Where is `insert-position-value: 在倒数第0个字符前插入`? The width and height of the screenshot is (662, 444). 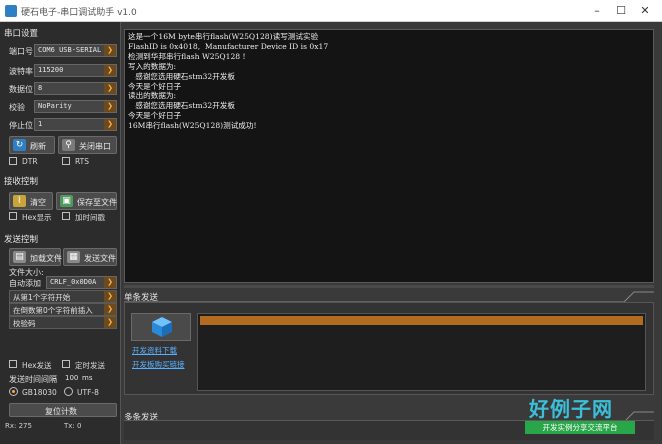
insert-position-value: 在倒数第0个字符前插入 is located at coordinates (53, 310).